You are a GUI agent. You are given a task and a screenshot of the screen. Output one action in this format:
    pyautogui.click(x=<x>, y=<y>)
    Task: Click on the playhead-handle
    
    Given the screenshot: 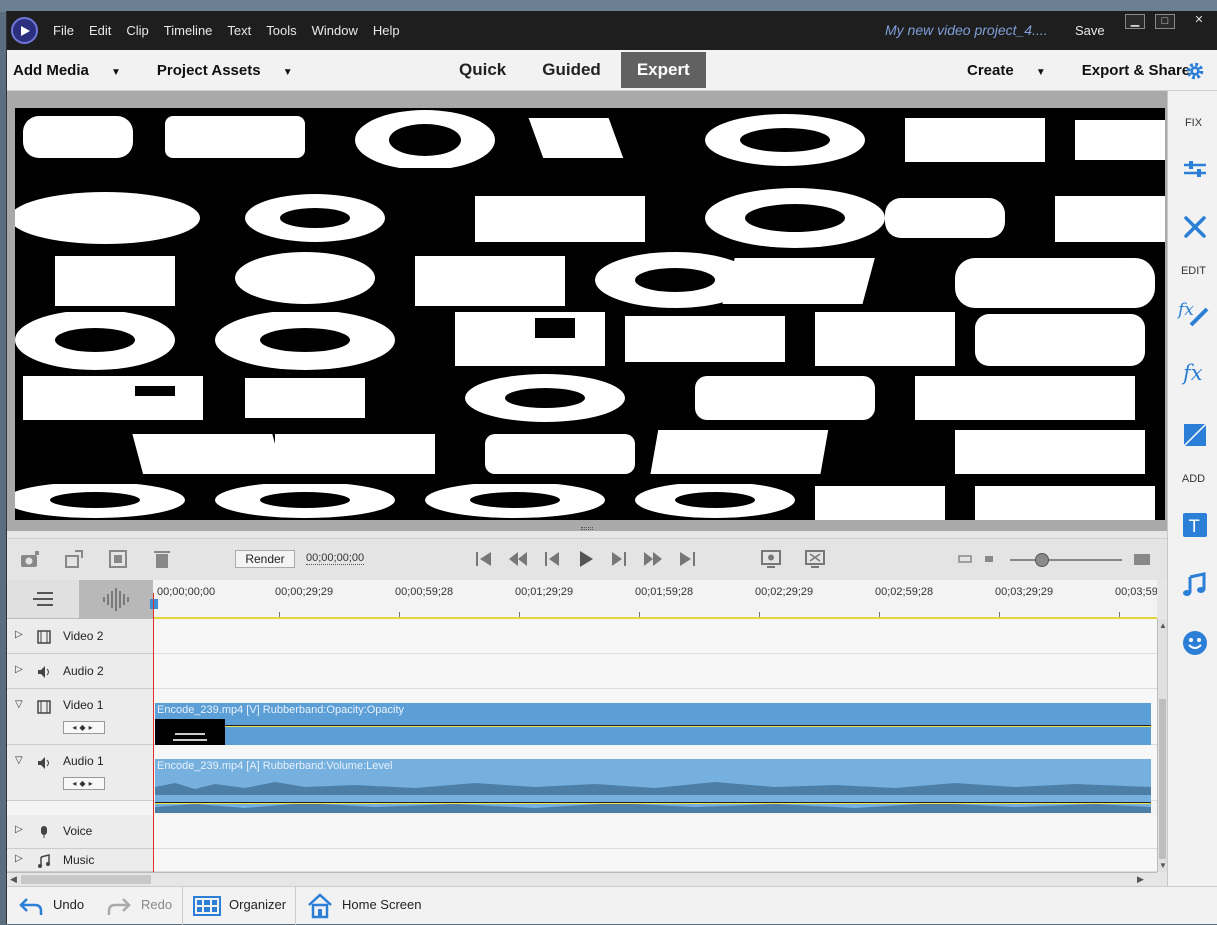 What is the action you would take?
    pyautogui.click(x=154, y=604)
    